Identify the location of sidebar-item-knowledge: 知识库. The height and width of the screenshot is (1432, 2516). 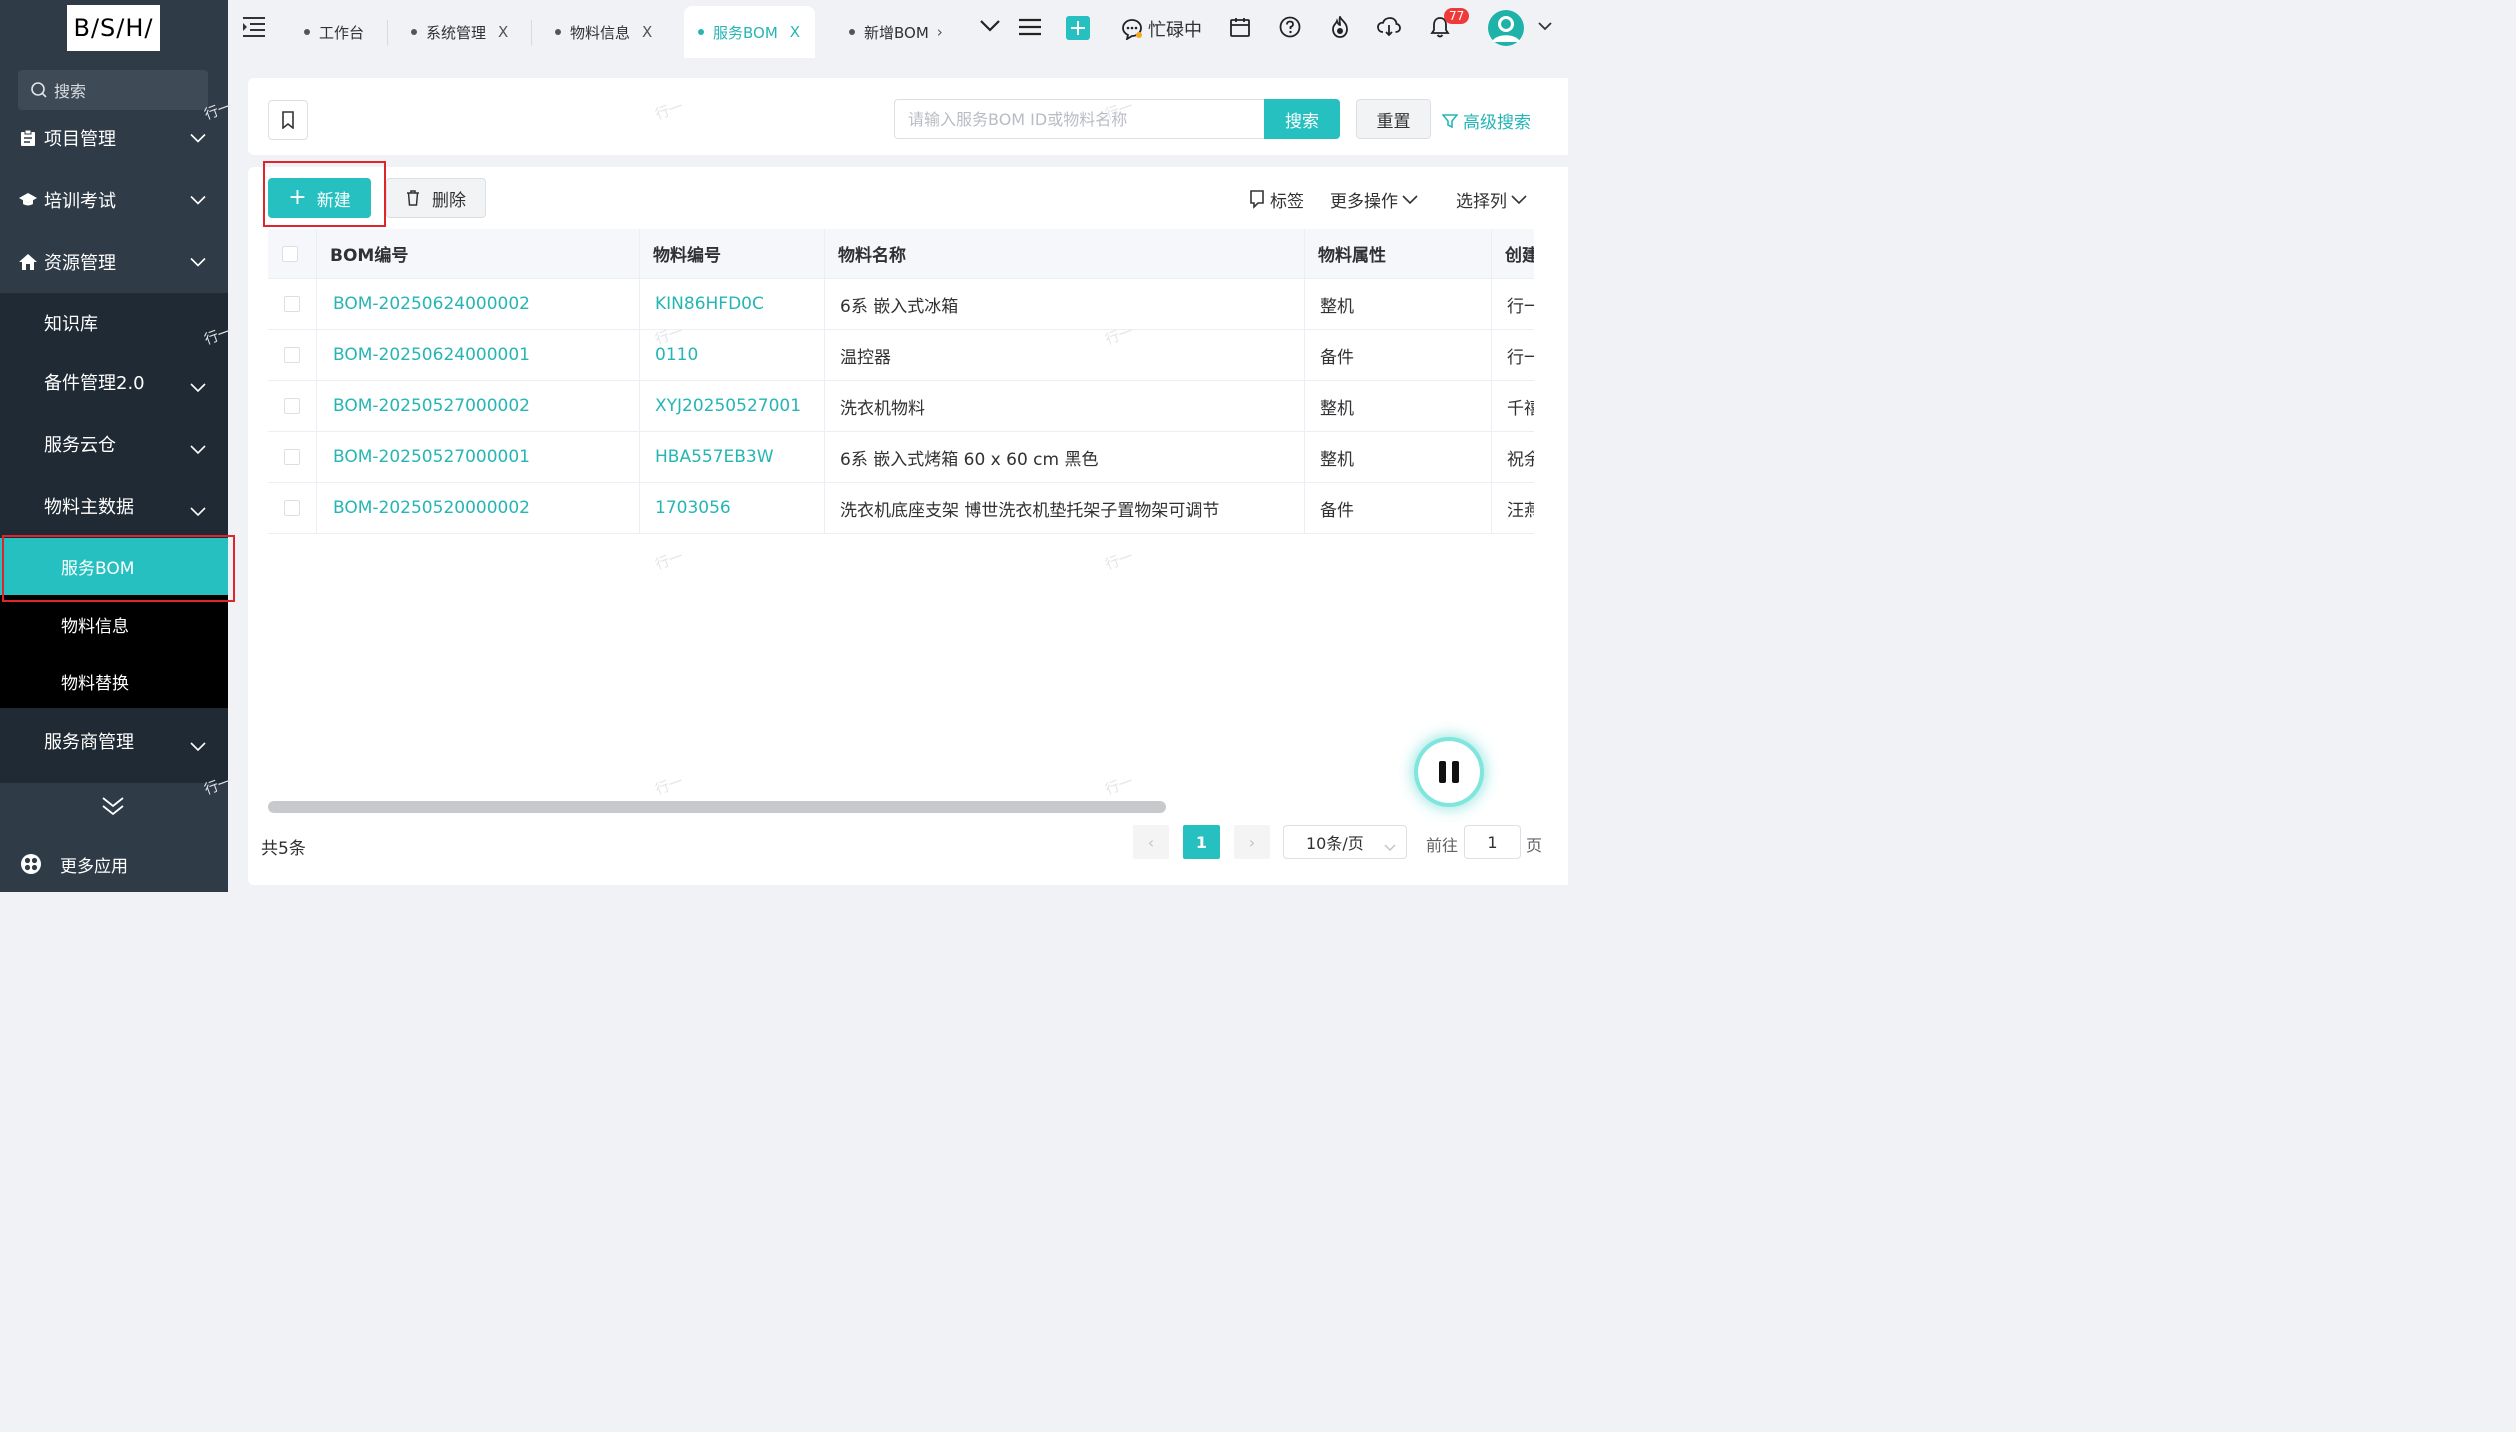
(114, 323).